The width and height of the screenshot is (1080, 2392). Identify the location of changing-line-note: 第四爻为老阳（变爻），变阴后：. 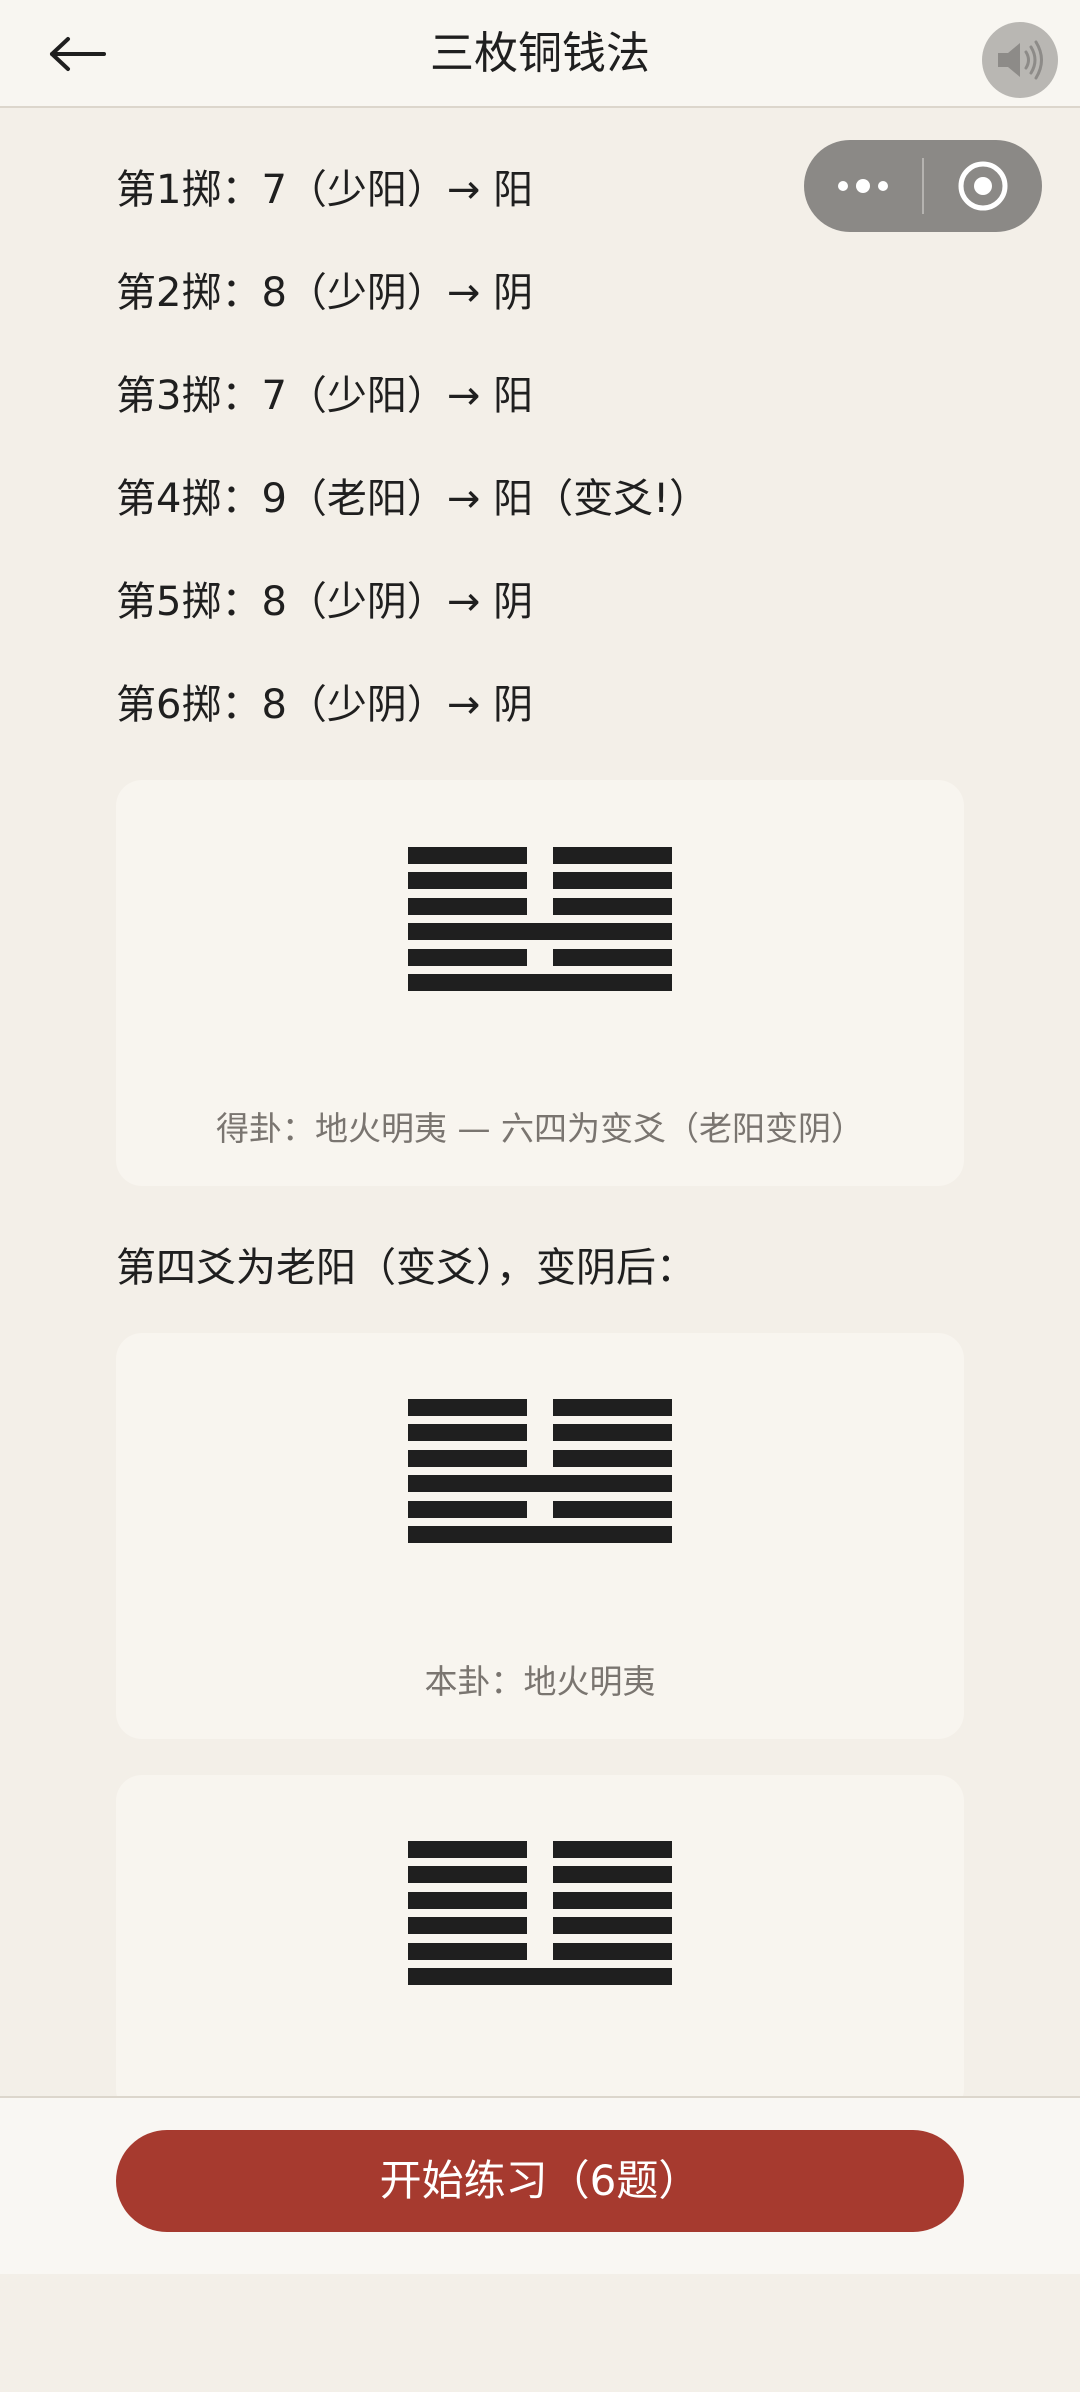
(406, 1268).